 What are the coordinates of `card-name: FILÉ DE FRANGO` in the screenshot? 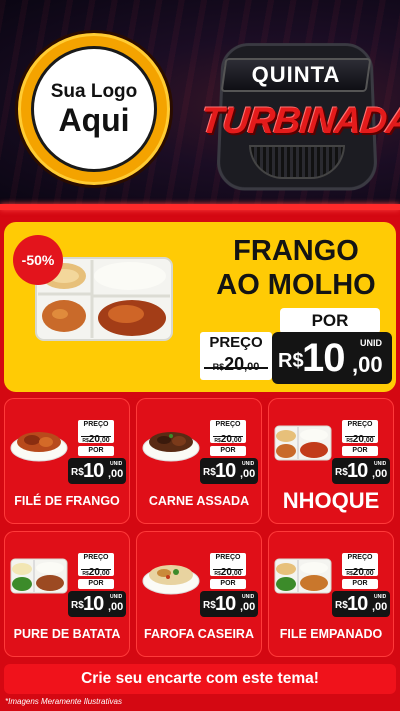 It's located at (67, 501).